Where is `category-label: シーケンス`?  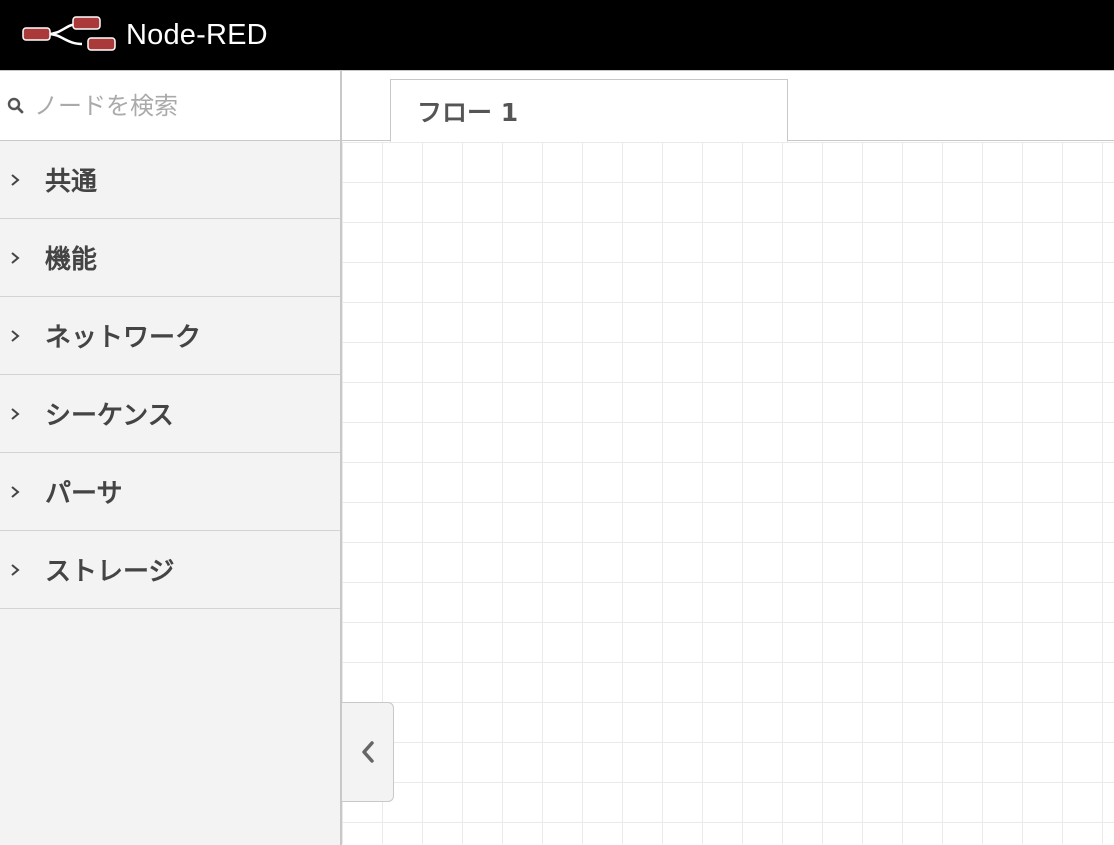
category-label: シーケンス is located at coordinates (109, 416).